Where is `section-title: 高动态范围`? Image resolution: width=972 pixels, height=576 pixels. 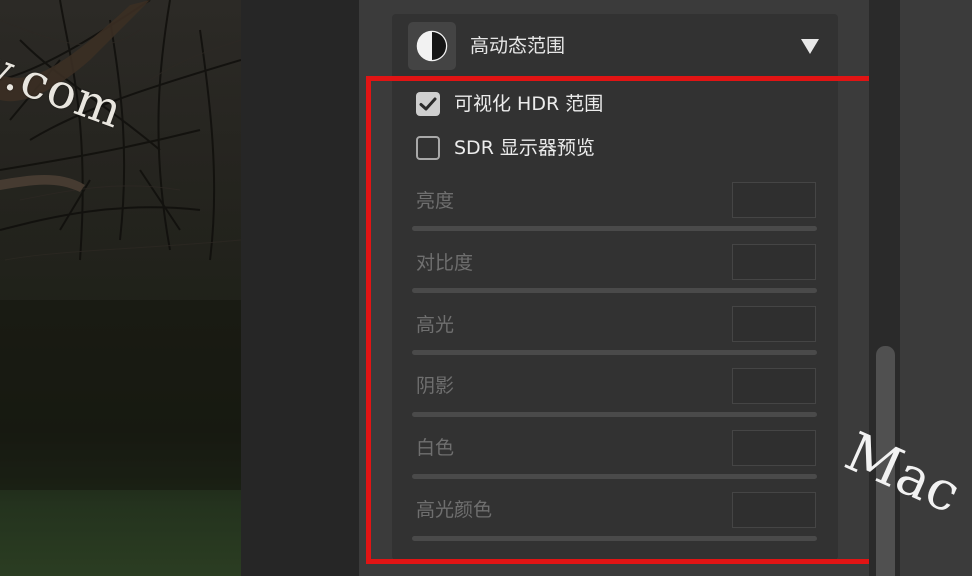 section-title: 高动态范围 is located at coordinates (518, 46).